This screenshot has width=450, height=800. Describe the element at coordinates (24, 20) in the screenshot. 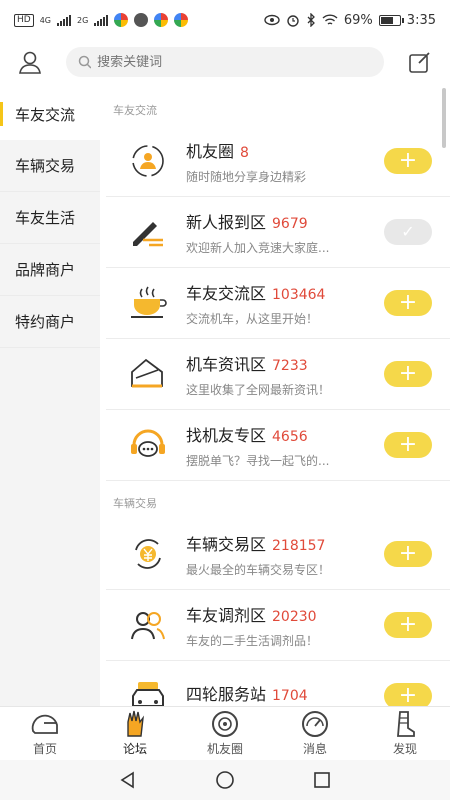

I see `hd-chip: HD` at that location.